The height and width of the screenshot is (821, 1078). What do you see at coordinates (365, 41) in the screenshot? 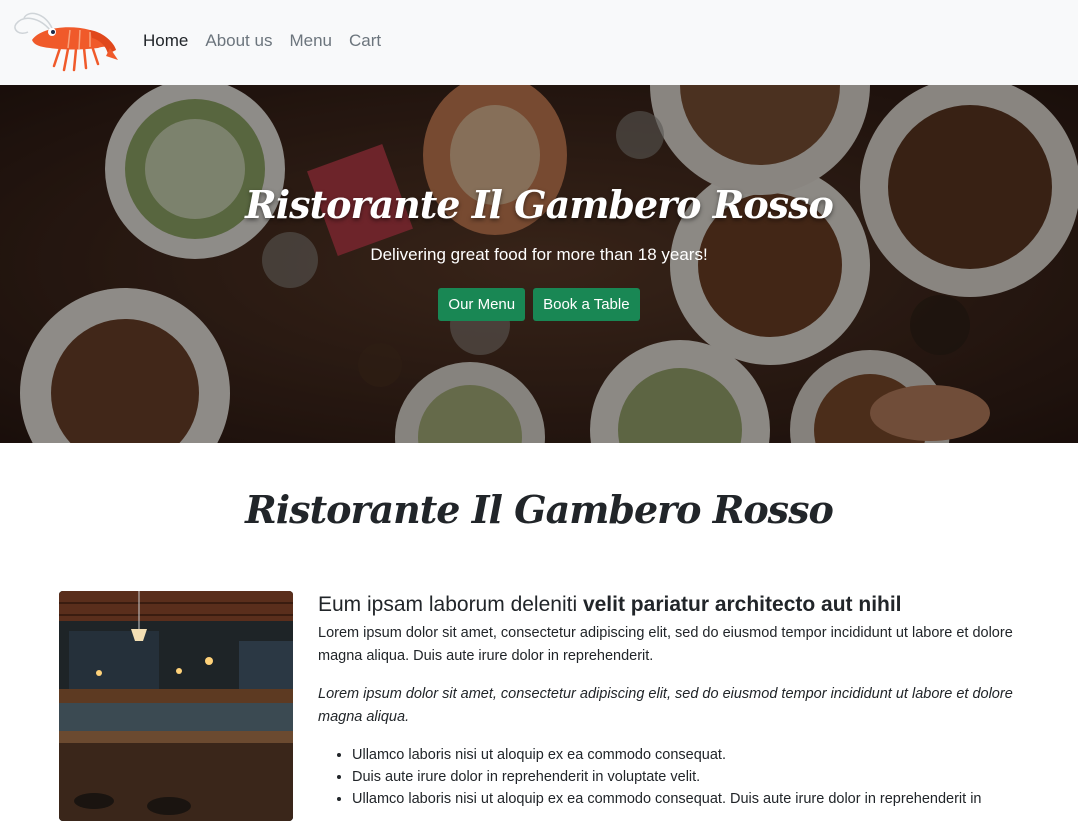
I see `nav-link-cart: Cart` at bounding box center [365, 41].